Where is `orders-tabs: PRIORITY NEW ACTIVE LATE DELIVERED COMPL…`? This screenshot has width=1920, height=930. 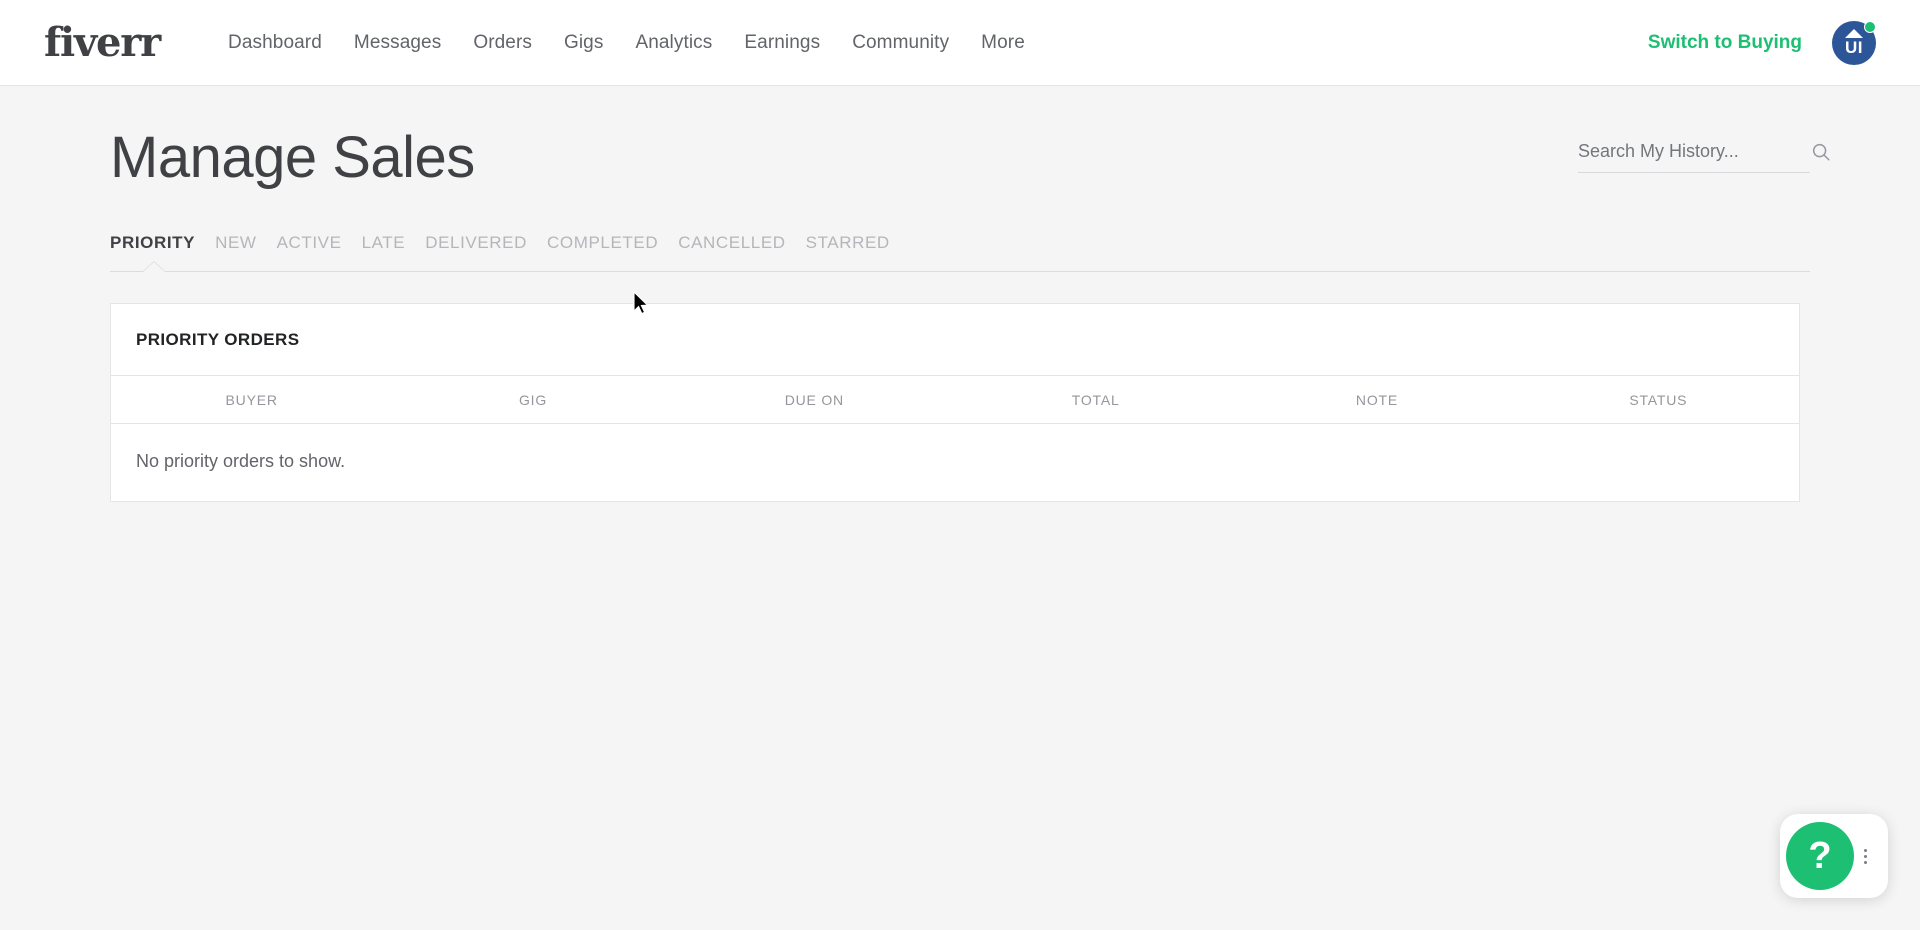 orders-tabs: PRIORITY NEW ACTIVE LATE DELIVERED COMPL… is located at coordinates (960, 252).